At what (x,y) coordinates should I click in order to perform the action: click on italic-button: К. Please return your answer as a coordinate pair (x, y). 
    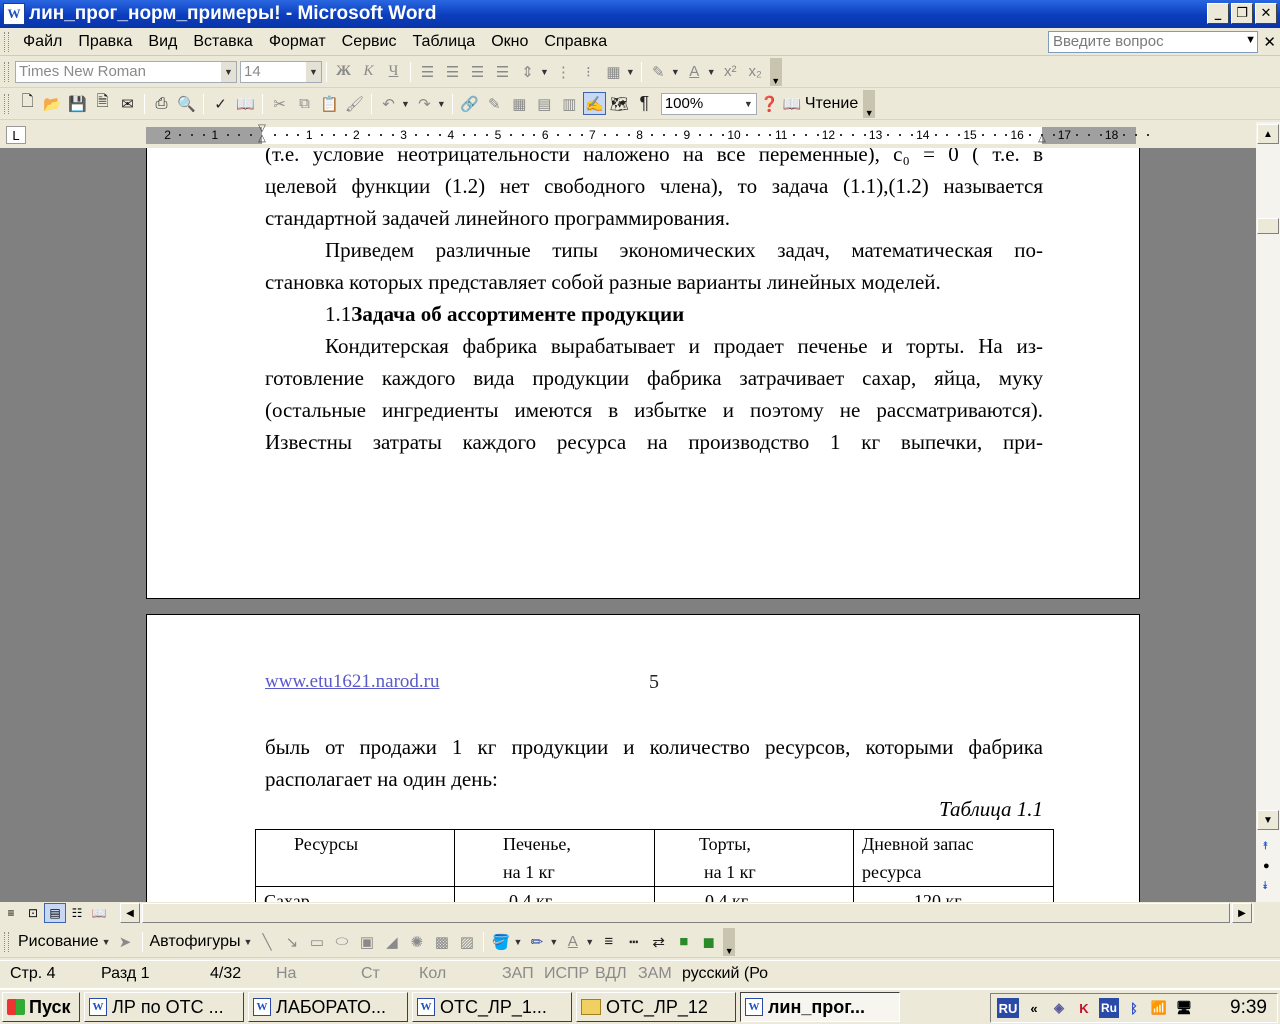
    Looking at the image, I should click on (368, 71).